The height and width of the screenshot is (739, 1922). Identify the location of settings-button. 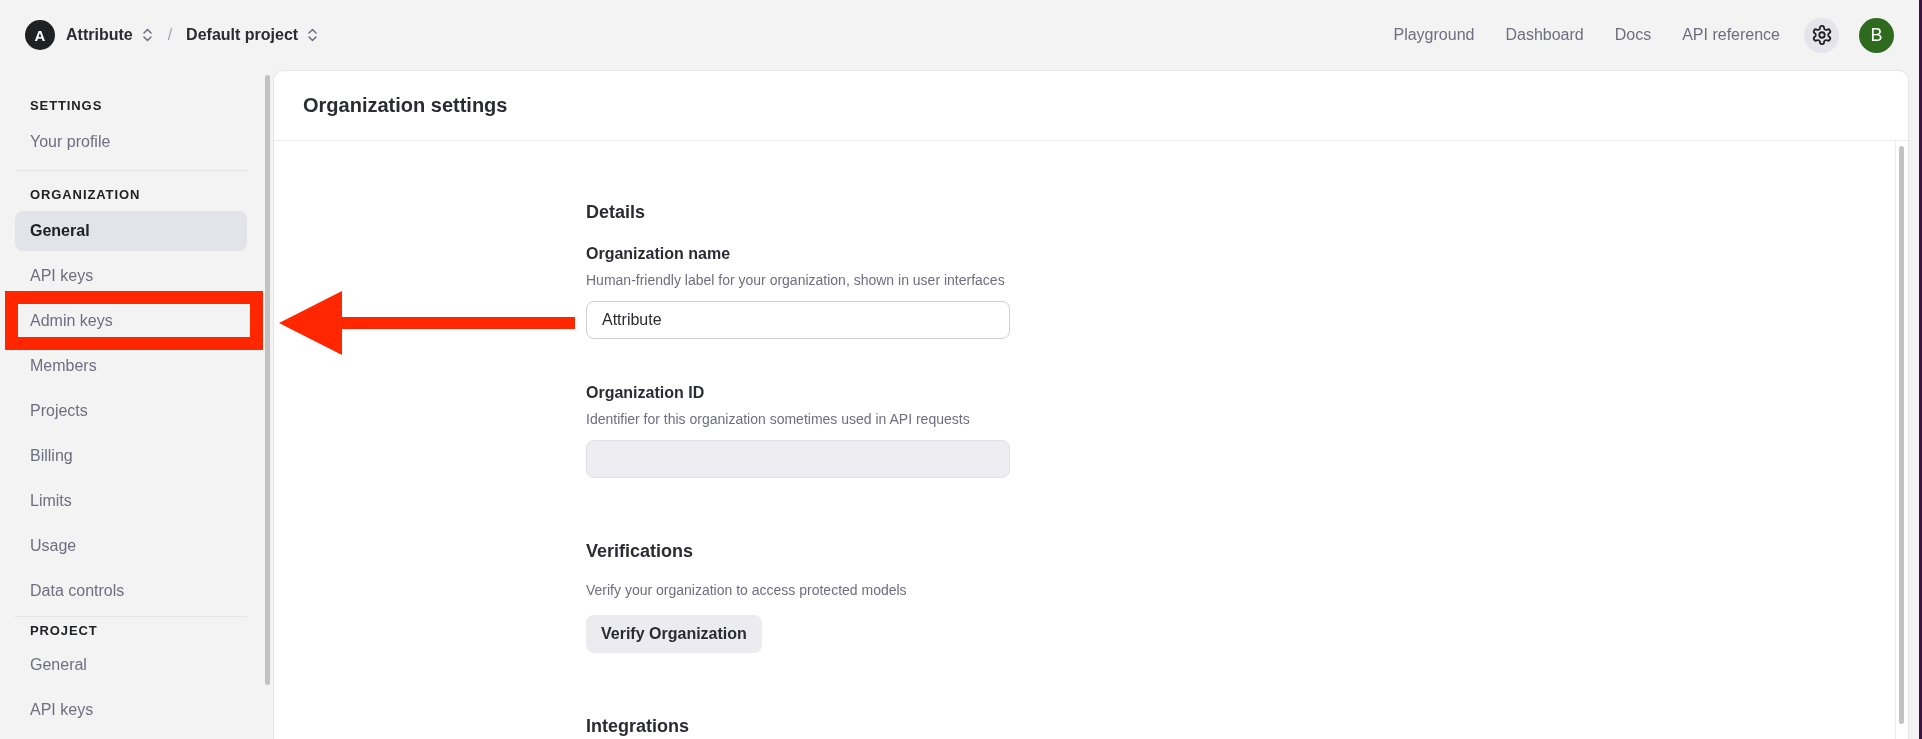
(1821, 35).